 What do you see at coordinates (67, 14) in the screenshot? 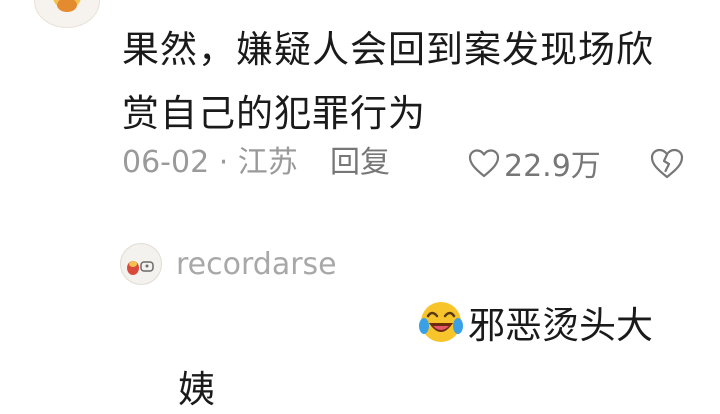
I see `commenter-avatar` at bounding box center [67, 14].